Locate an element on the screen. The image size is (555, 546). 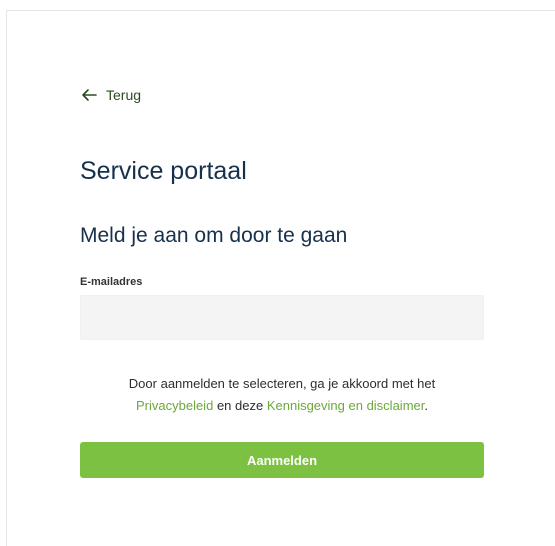
arrow-left-icon is located at coordinates (89, 95).